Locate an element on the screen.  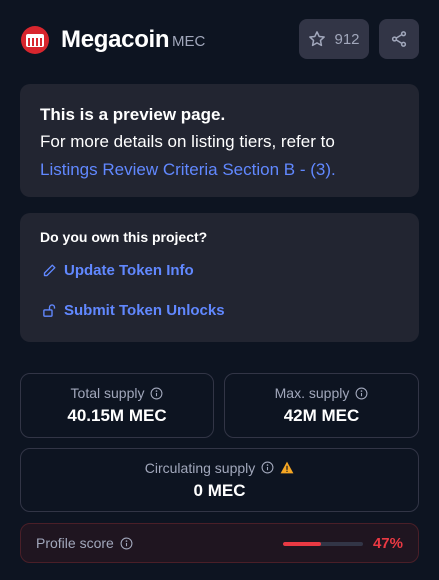
update-token-info-link: Update Token Info is located at coordinates (118, 270).